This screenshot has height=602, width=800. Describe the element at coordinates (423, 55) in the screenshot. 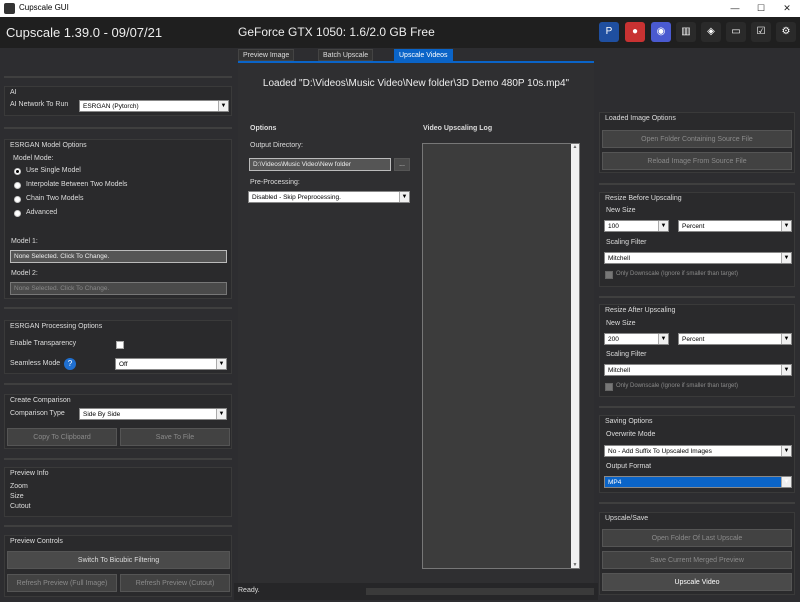

I see `tab-upscale-videos: Upscale Videos` at that location.